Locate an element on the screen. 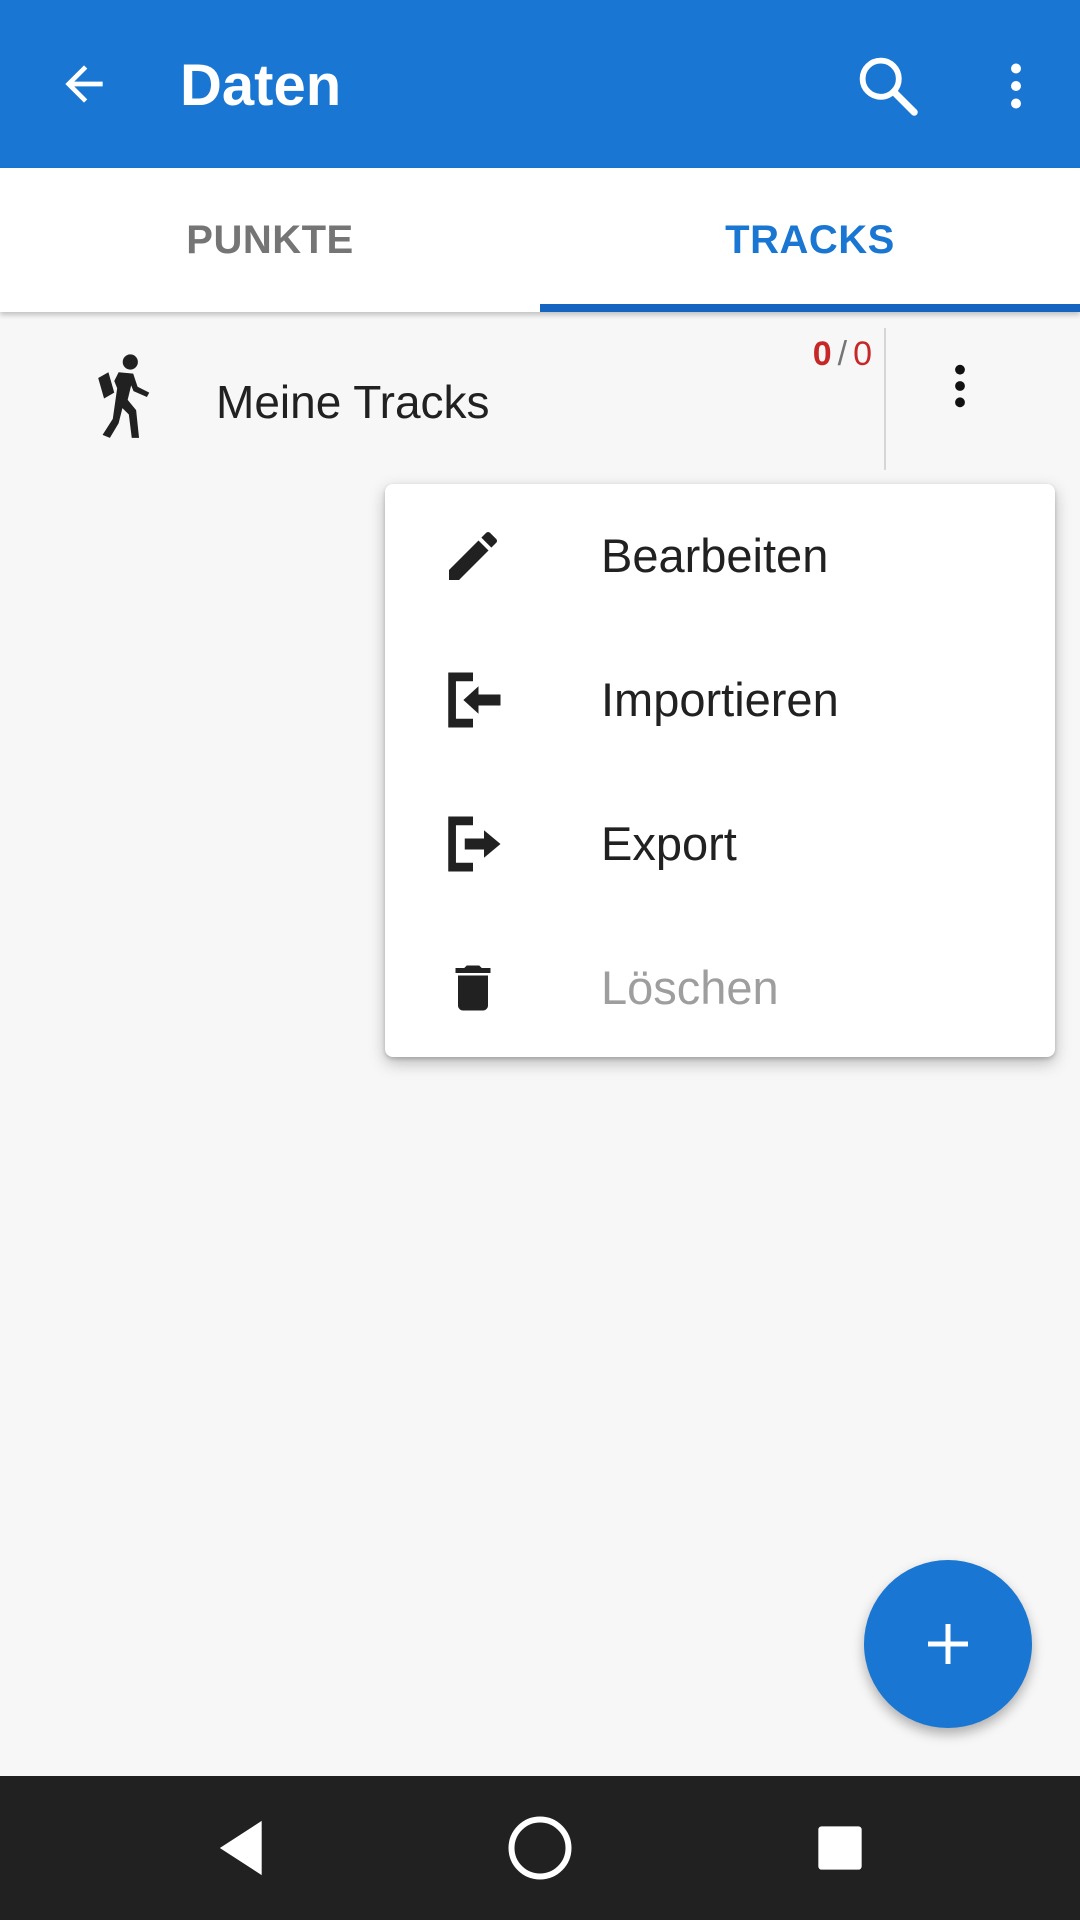 This screenshot has height=1920, width=1080. nav-home-icon is located at coordinates (540, 1848).